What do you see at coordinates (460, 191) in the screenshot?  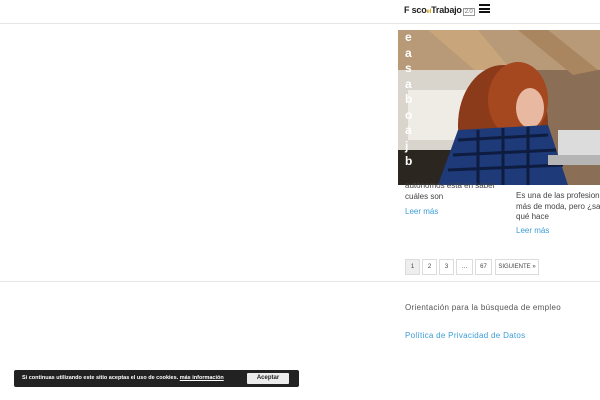 I see `post-excerpt: autónomos está en saber cuáles son` at bounding box center [460, 191].